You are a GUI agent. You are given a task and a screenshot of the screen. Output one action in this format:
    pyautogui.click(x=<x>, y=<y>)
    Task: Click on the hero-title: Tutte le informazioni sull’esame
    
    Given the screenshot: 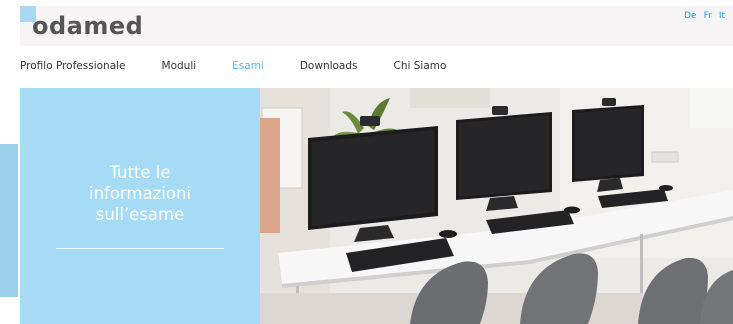 What is the action you would take?
    pyautogui.click(x=140, y=193)
    